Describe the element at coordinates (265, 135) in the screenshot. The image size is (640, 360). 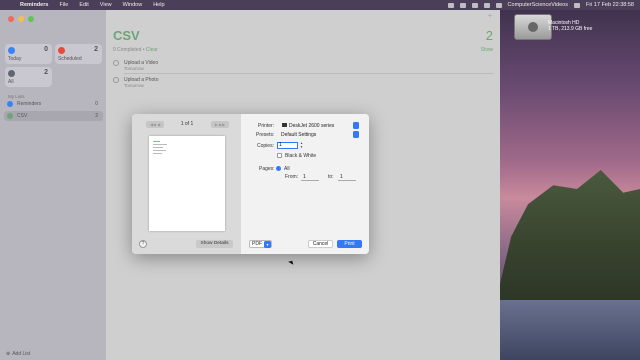
I see `presets-label: Presets:` at that location.